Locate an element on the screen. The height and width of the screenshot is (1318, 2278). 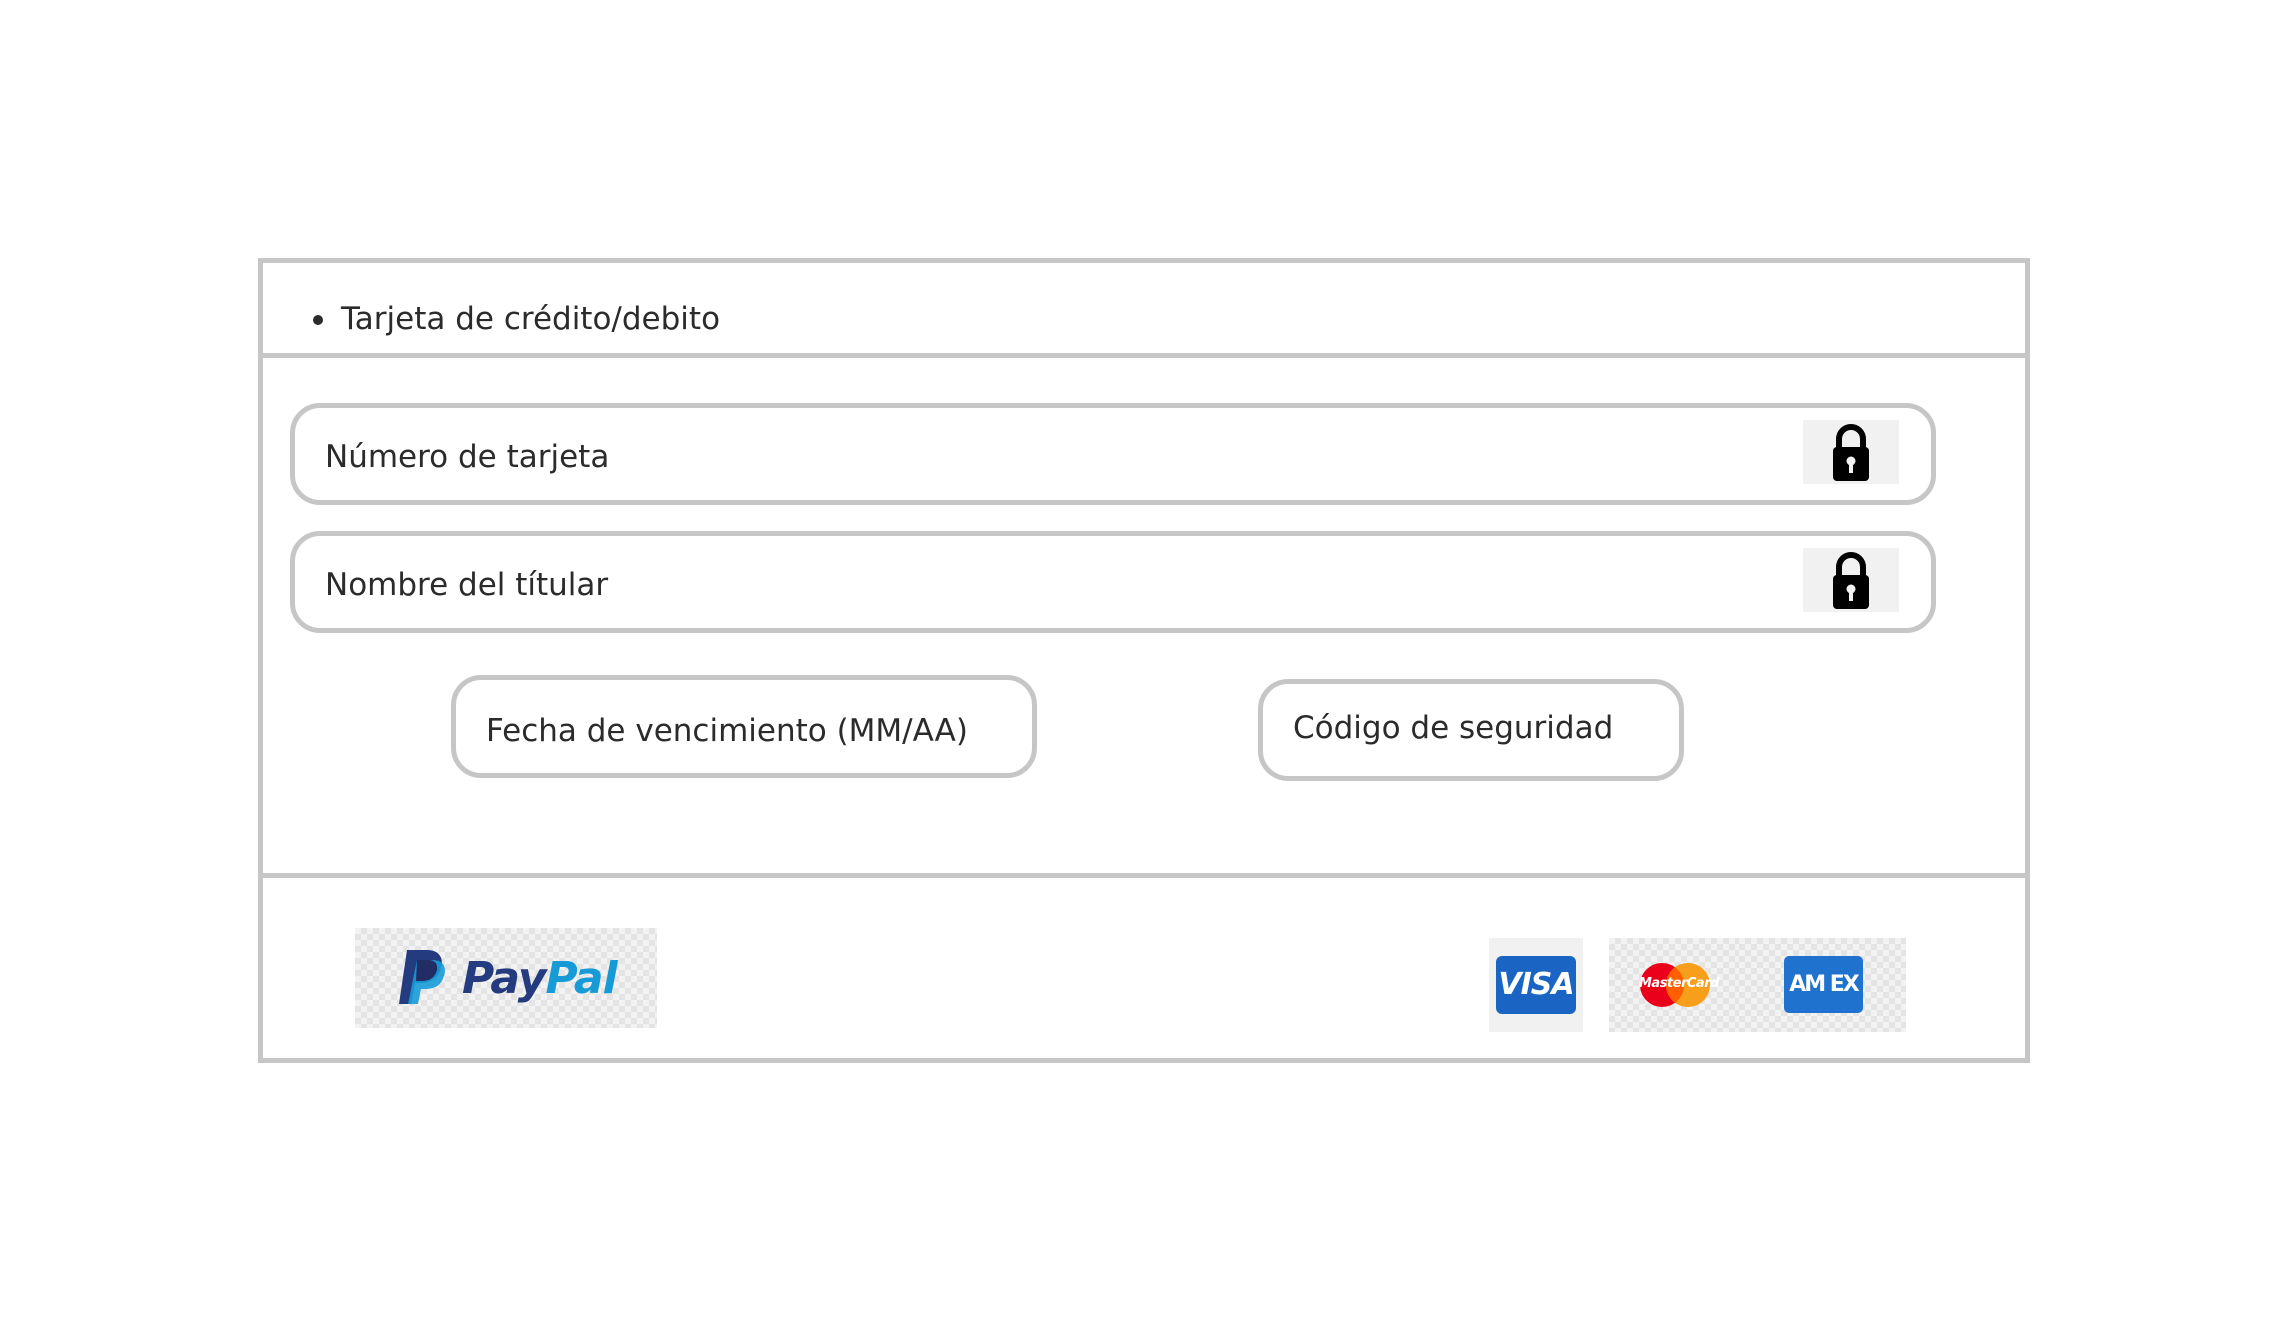
footer-divider is located at coordinates (1144, 875).